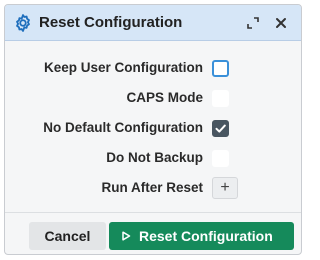 Image resolution: width=320 pixels, height=260 pixels. I want to click on reset-configuration-button-label: Reset Configuration, so click(206, 236).